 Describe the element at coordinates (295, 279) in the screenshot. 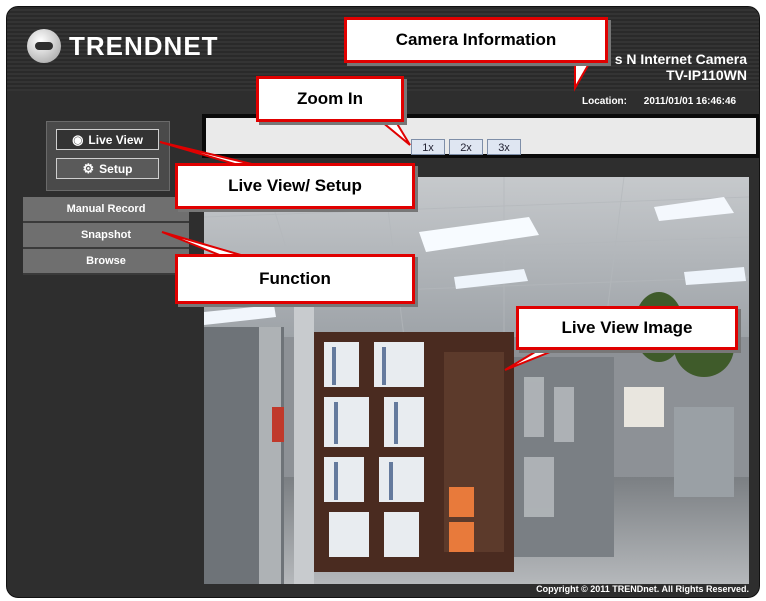

I see `callout-function: Function` at that location.